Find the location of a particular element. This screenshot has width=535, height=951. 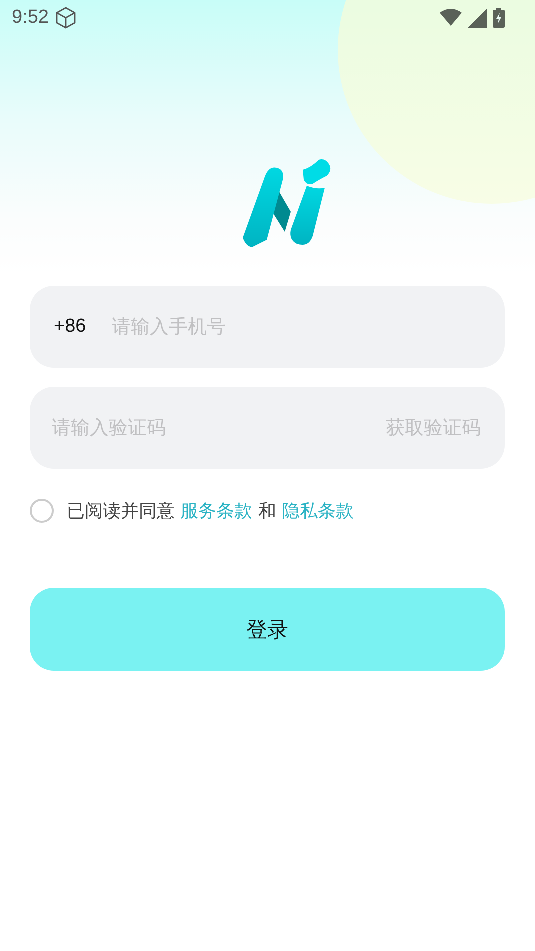

signal-icon is located at coordinates (477, 18).